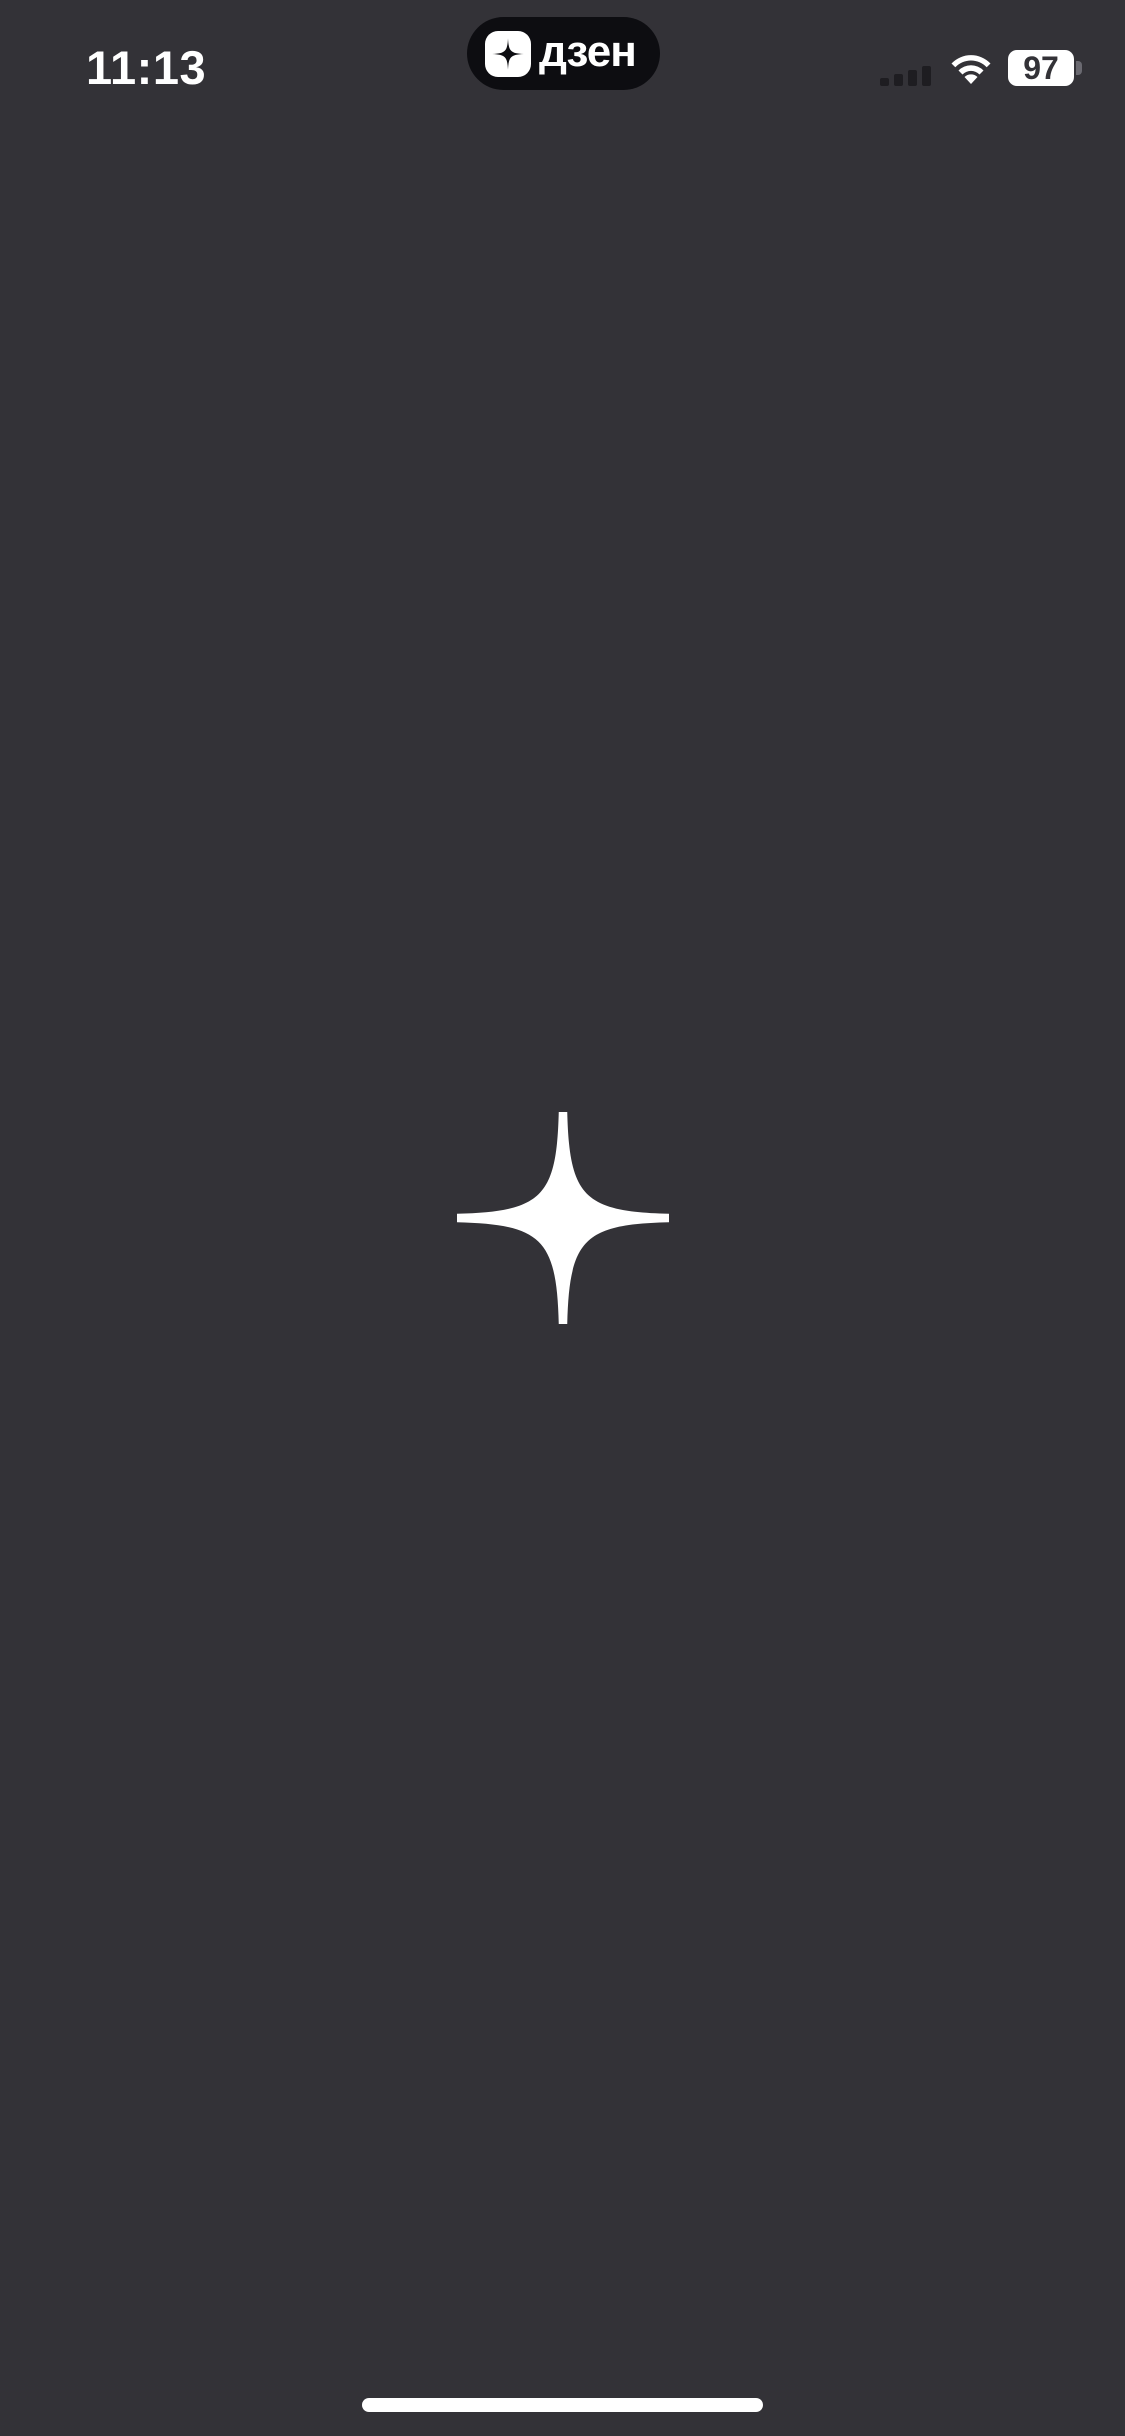 This screenshot has height=2436, width=1125. I want to click on zen-star-icon, so click(563, 1218).